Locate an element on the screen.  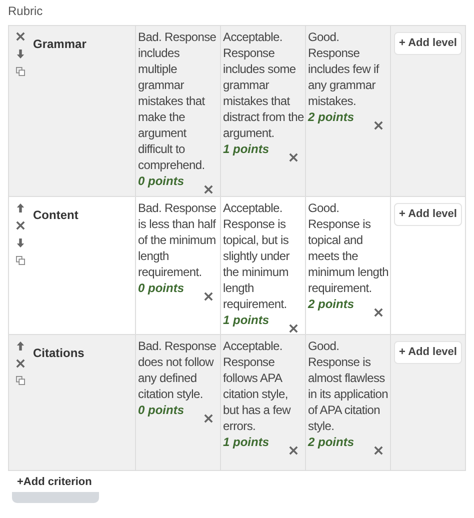
level-definition: Bad. Response is less than half of the minimum length requirement. is located at coordinates (178, 240).